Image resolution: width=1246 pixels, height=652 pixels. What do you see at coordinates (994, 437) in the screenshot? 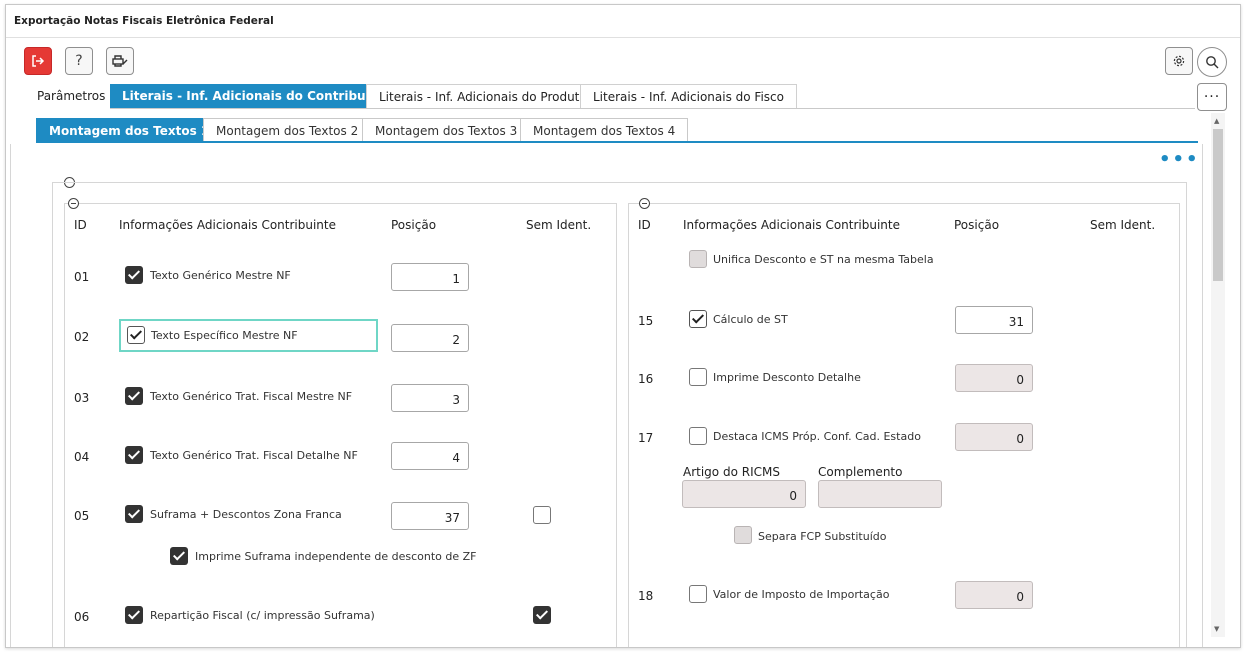
I see `row-17-position-input: 0` at bounding box center [994, 437].